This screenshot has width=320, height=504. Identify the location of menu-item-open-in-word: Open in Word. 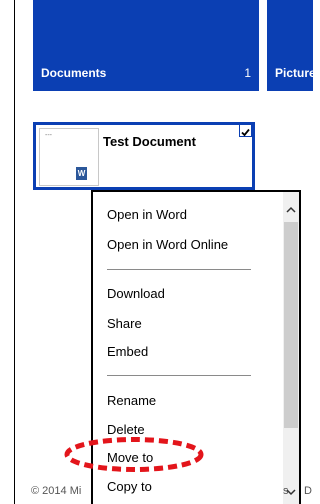
(147, 214).